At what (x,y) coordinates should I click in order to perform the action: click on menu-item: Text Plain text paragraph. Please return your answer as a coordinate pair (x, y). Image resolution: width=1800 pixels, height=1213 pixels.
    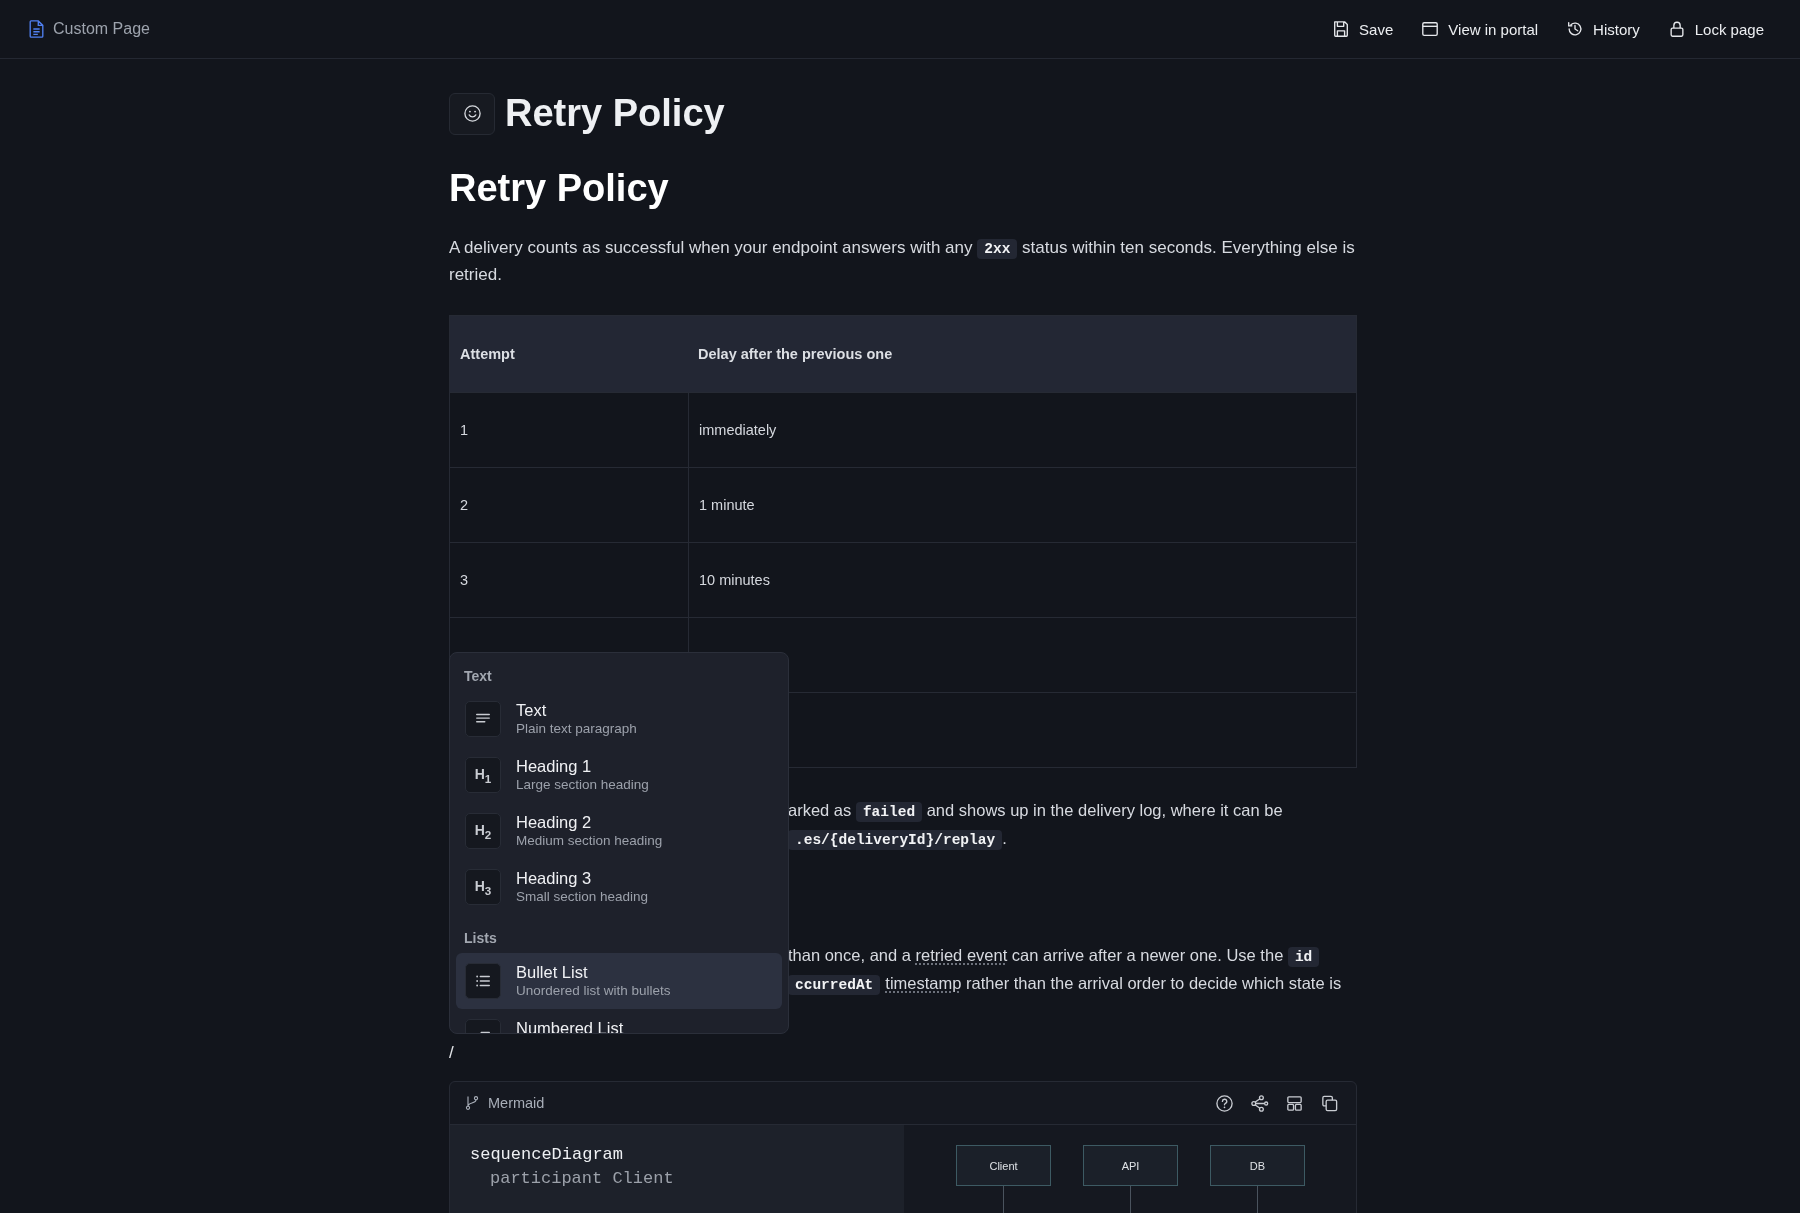
    Looking at the image, I should click on (619, 719).